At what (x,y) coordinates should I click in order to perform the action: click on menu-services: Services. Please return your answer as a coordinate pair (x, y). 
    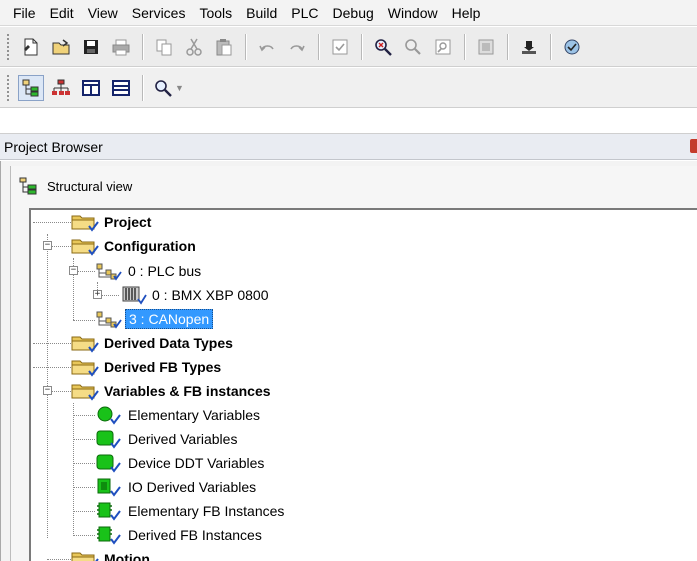
    Looking at the image, I should click on (159, 13).